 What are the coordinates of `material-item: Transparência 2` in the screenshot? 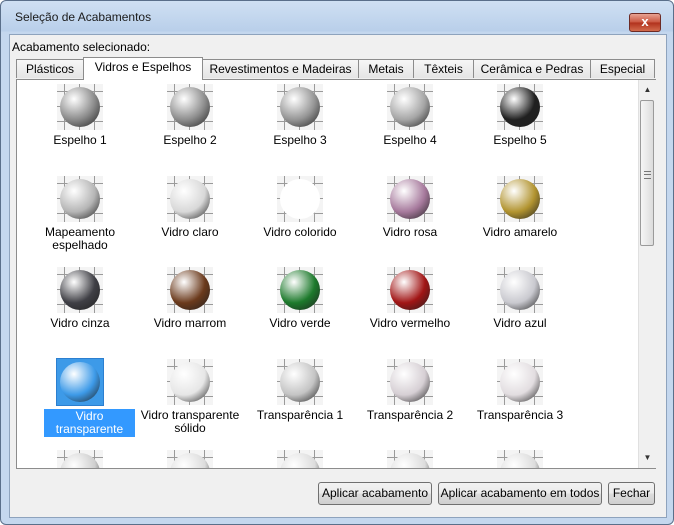 It's located at (410, 400).